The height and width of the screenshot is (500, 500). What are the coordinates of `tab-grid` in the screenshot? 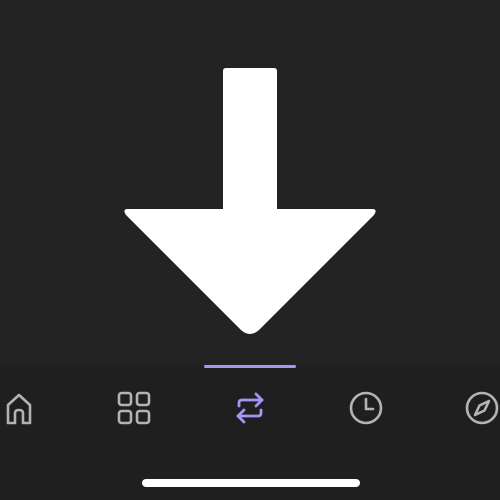 It's located at (134, 408).